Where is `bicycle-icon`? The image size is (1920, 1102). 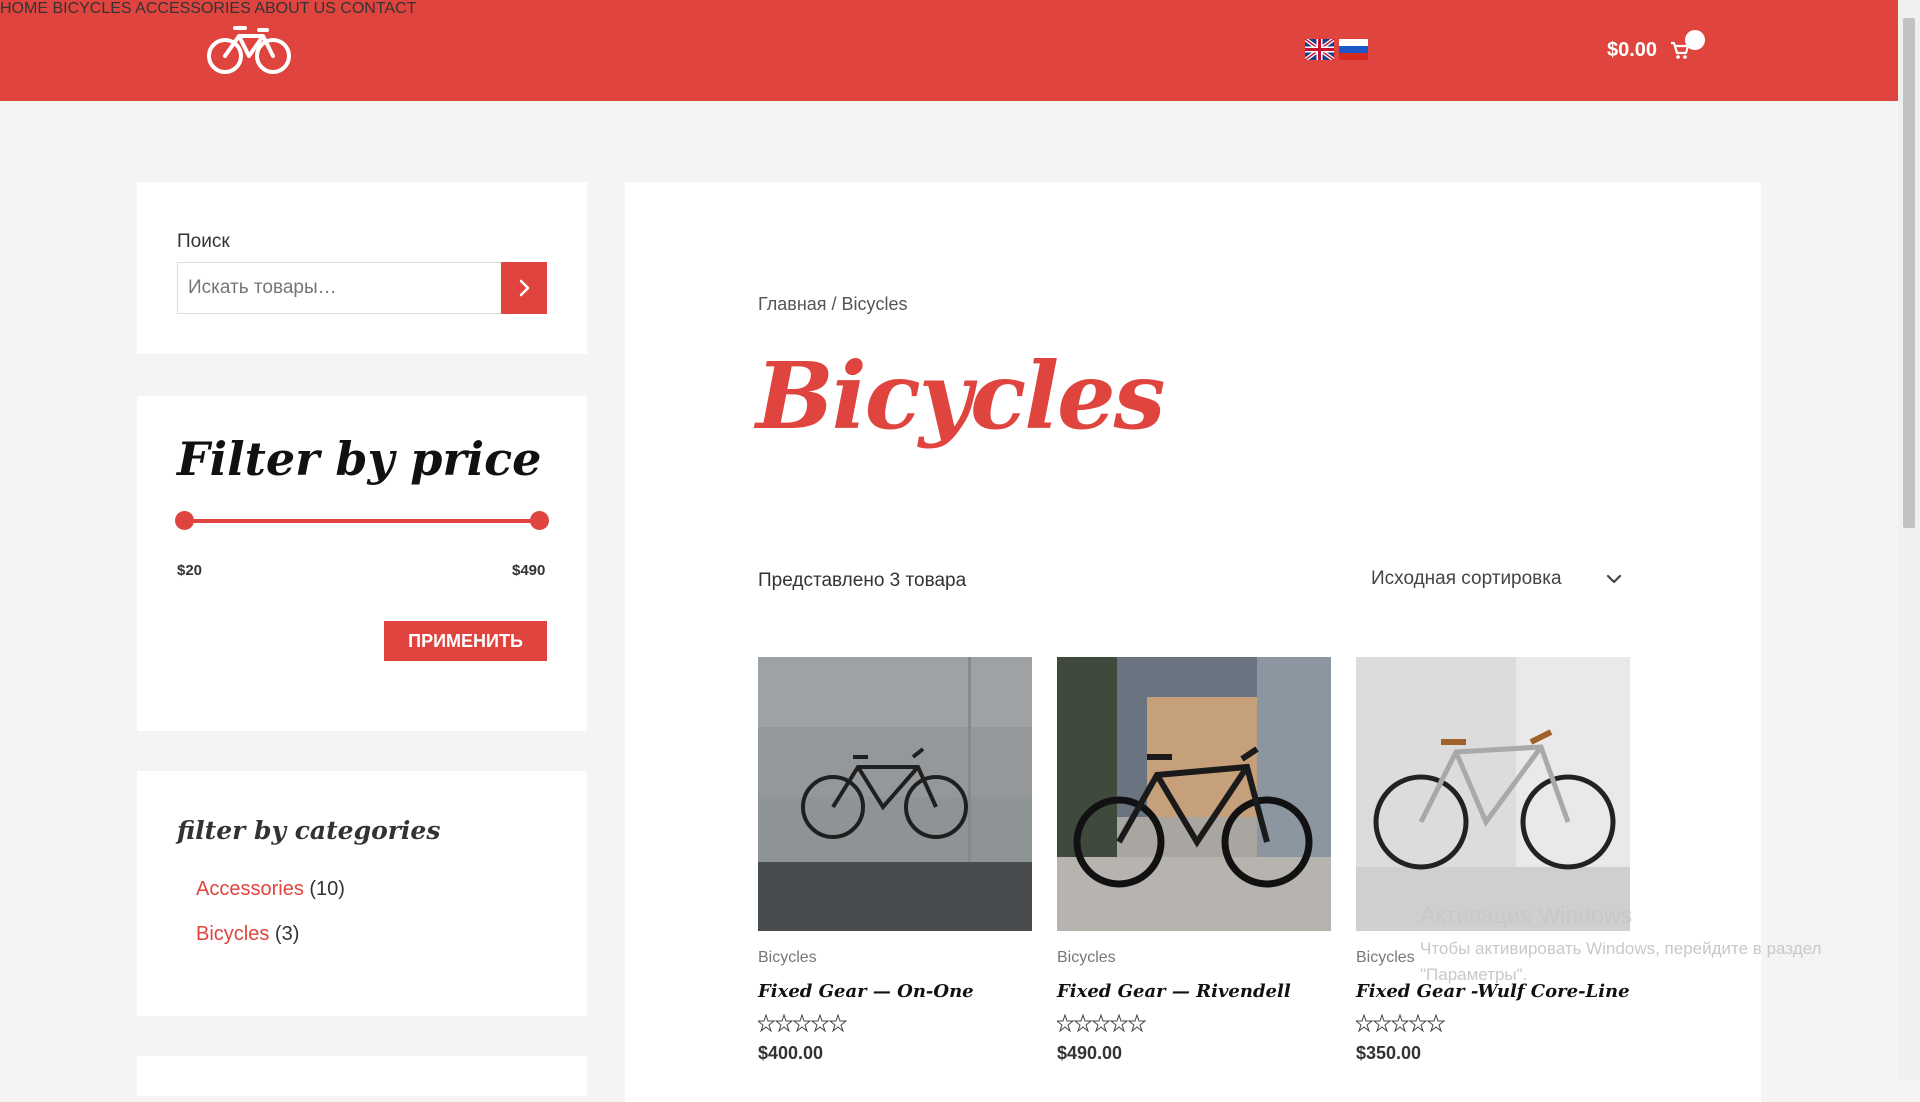 bicycle-icon is located at coordinates (250, 50).